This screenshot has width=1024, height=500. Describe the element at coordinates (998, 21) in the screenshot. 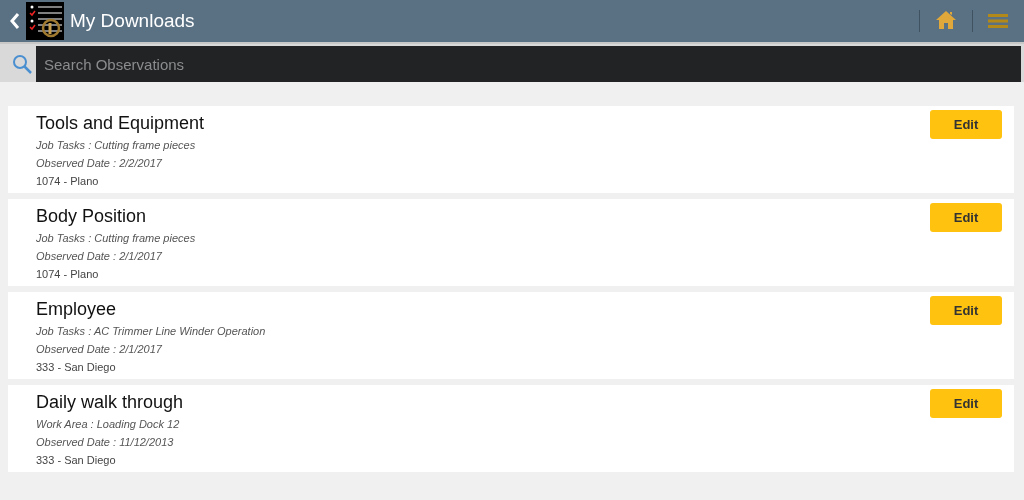

I see `menu-icon` at that location.